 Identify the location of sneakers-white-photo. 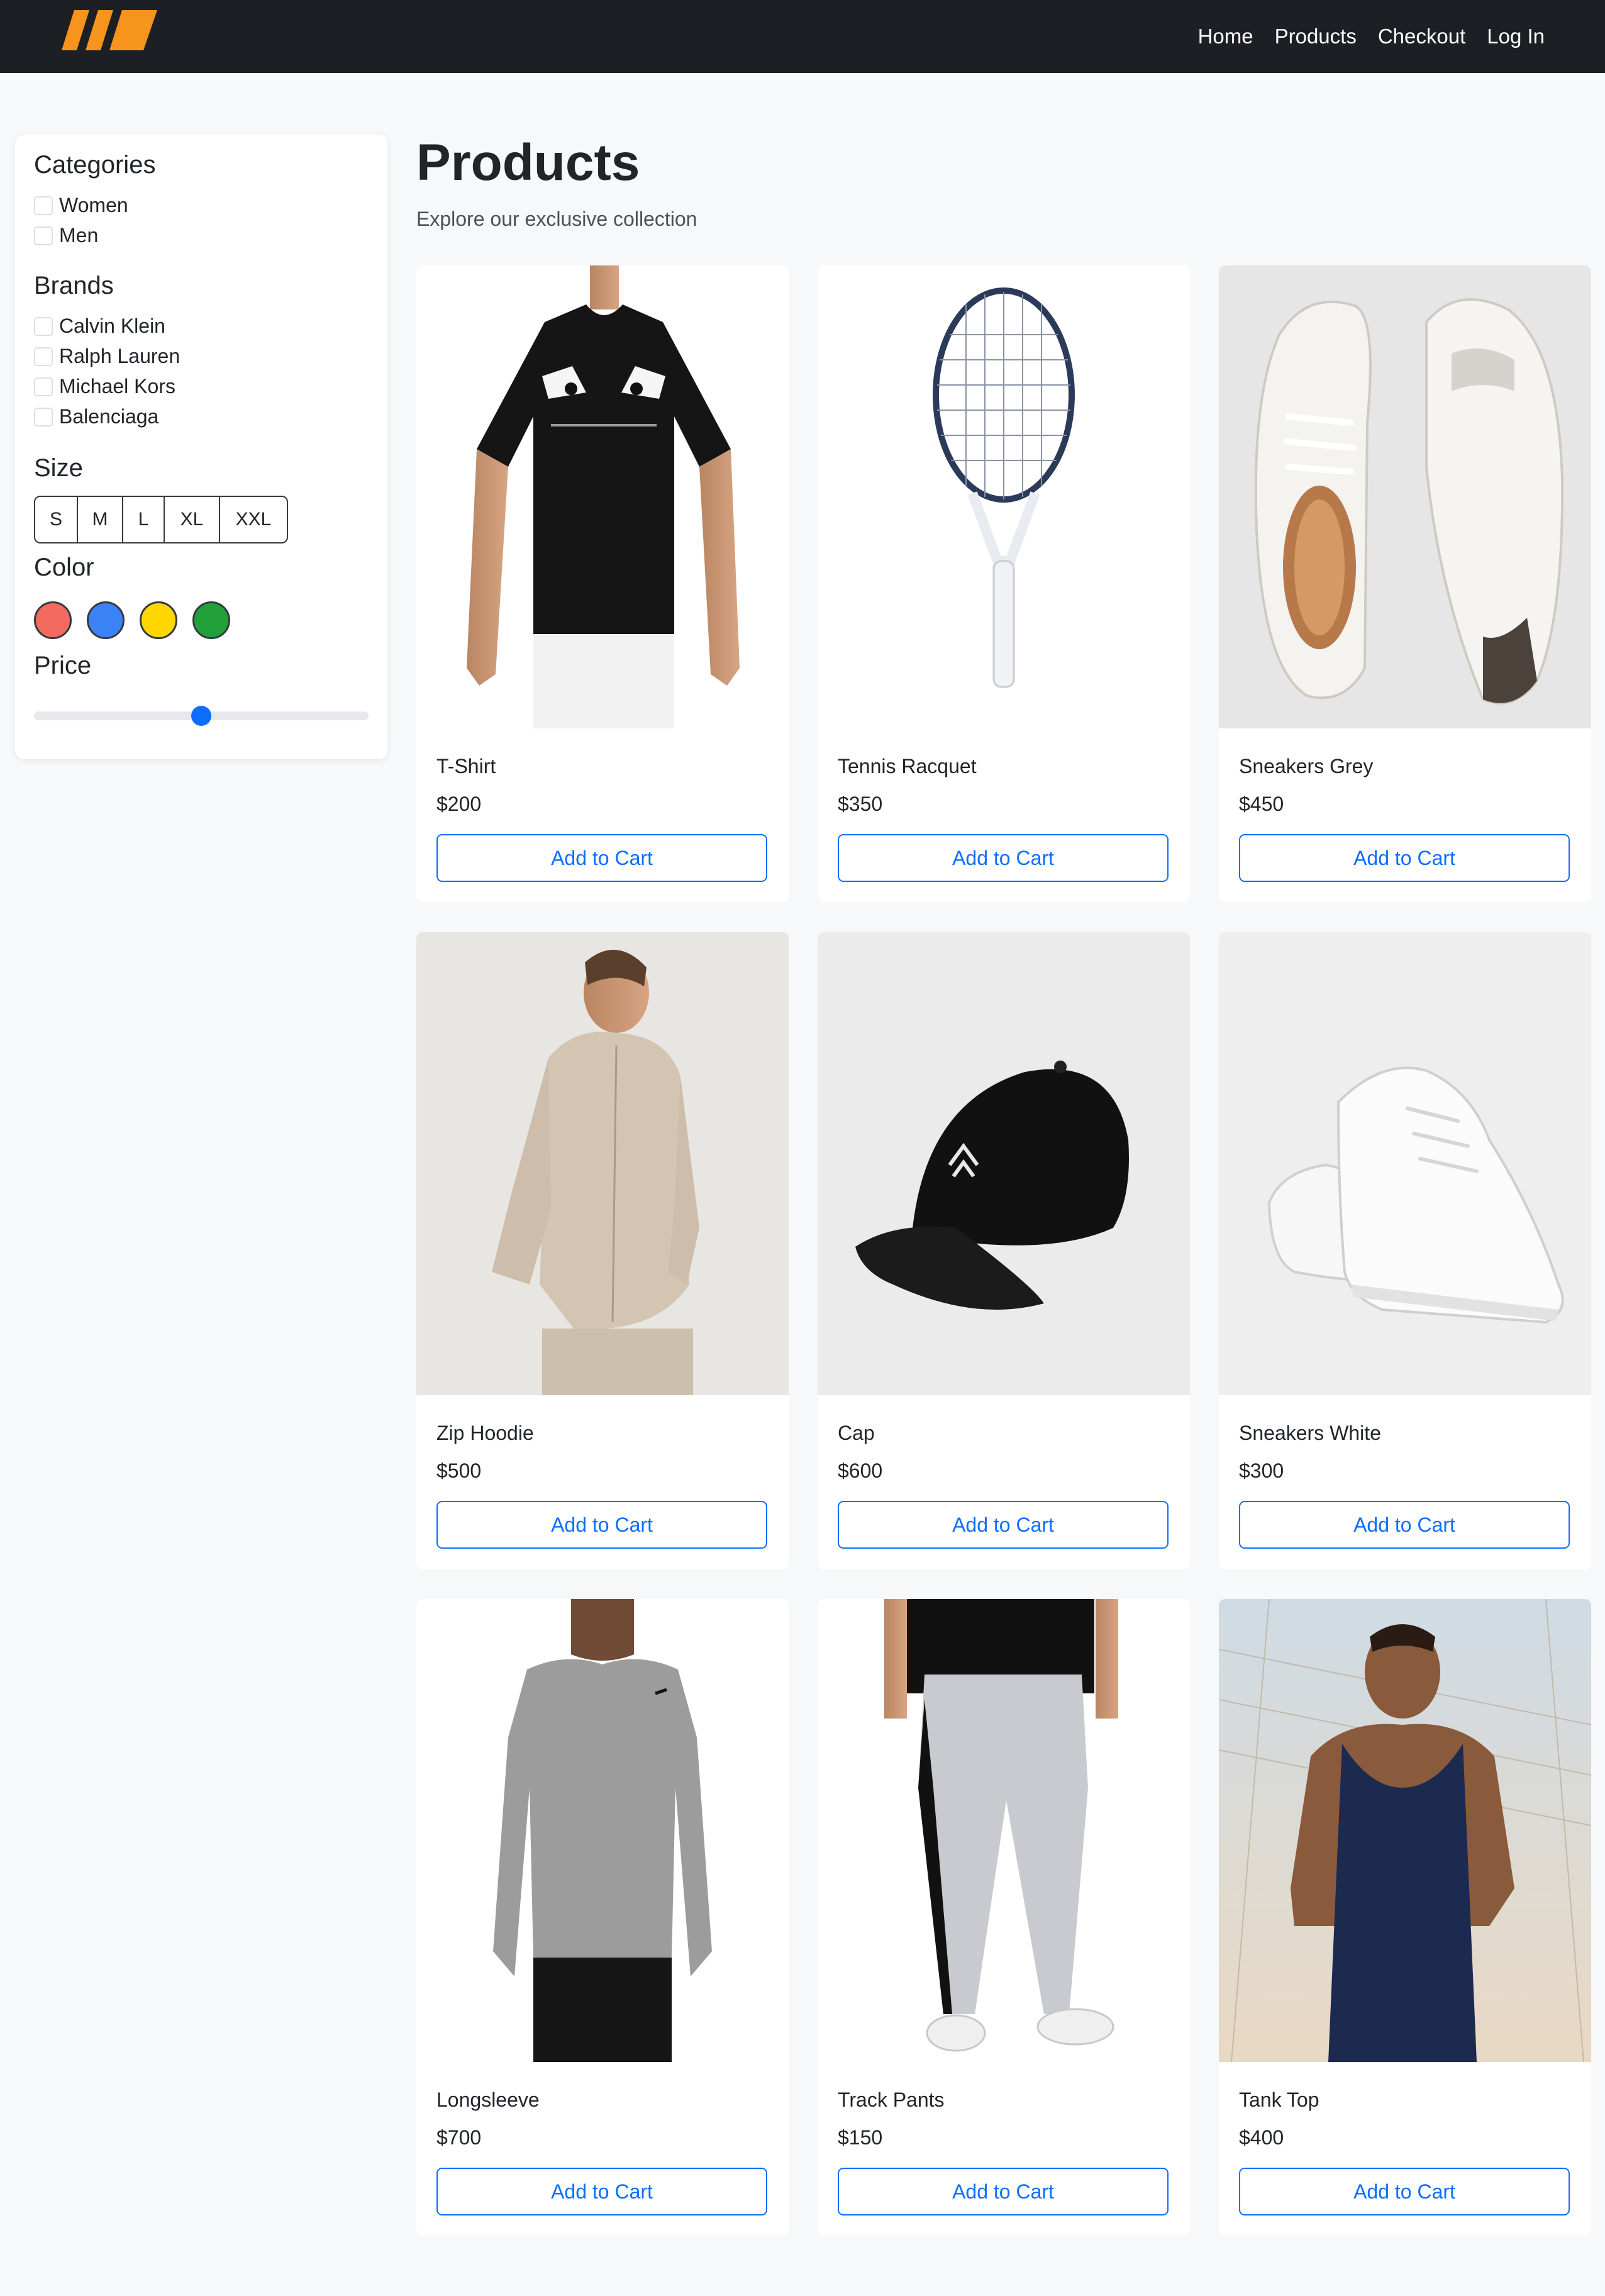
(1405, 1163).